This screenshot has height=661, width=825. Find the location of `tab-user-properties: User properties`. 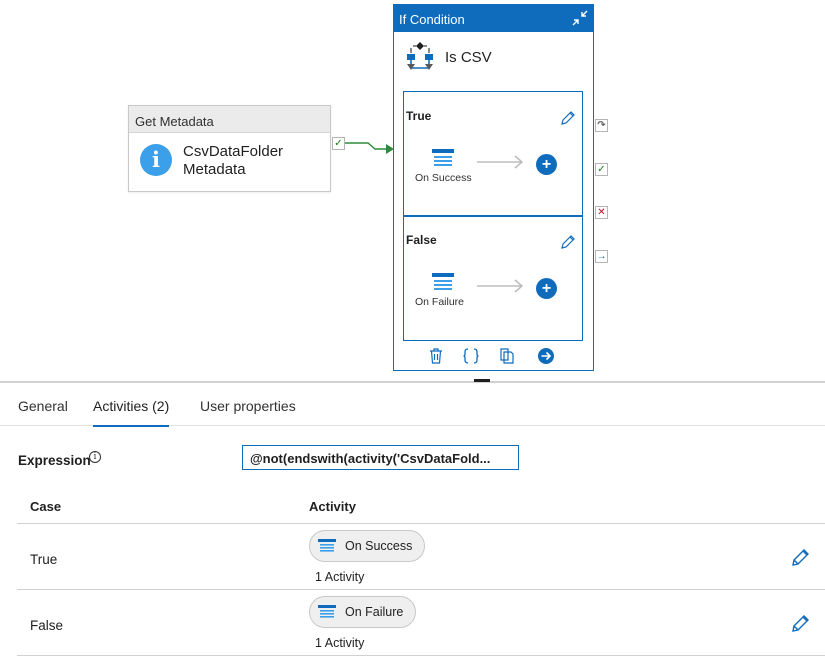

tab-user-properties: User properties is located at coordinates (248, 412).